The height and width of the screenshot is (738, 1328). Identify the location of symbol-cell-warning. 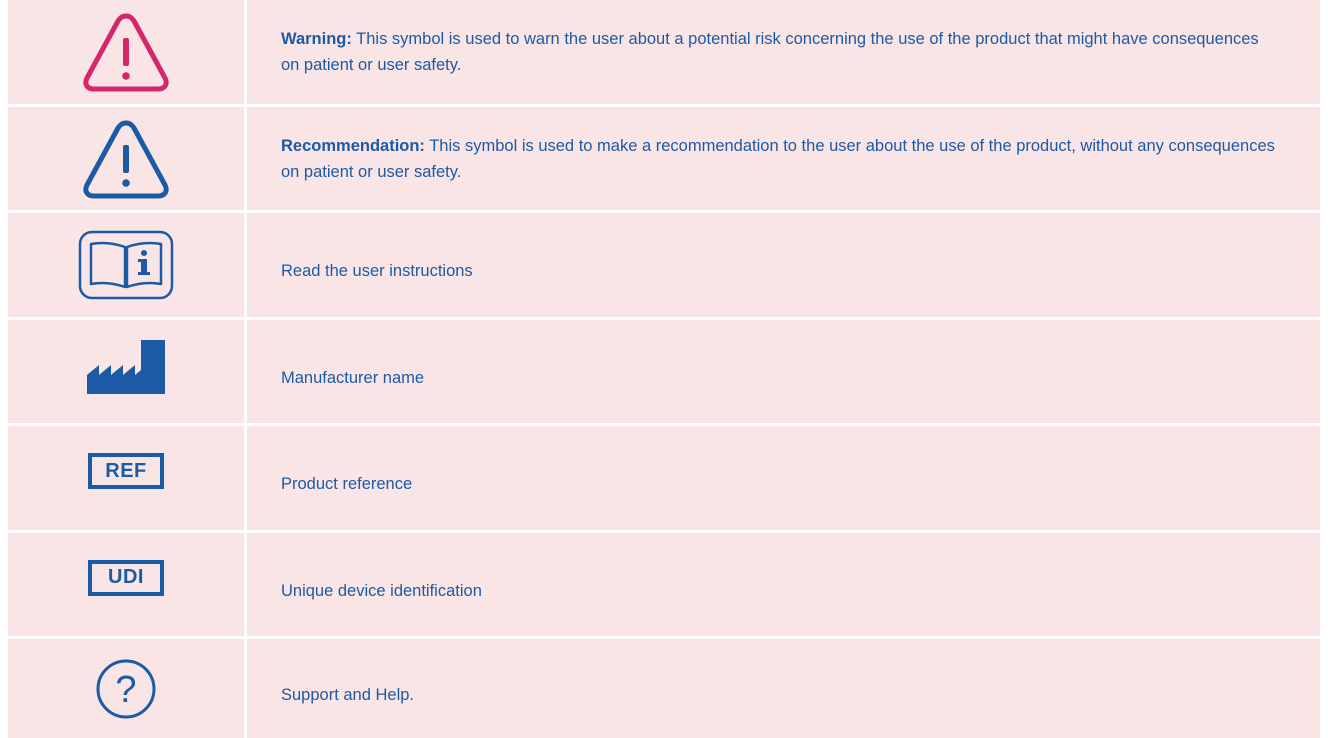
(126, 53).